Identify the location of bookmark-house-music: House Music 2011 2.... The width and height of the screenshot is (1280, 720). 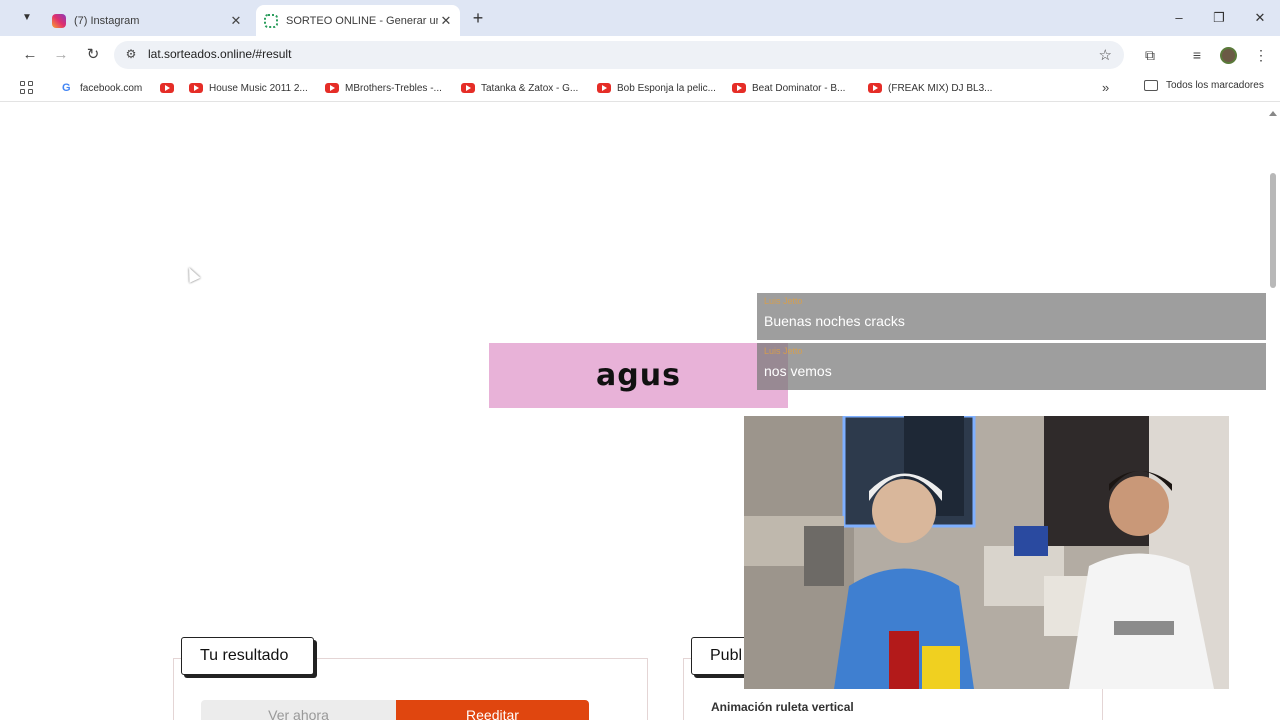
(248, 88).